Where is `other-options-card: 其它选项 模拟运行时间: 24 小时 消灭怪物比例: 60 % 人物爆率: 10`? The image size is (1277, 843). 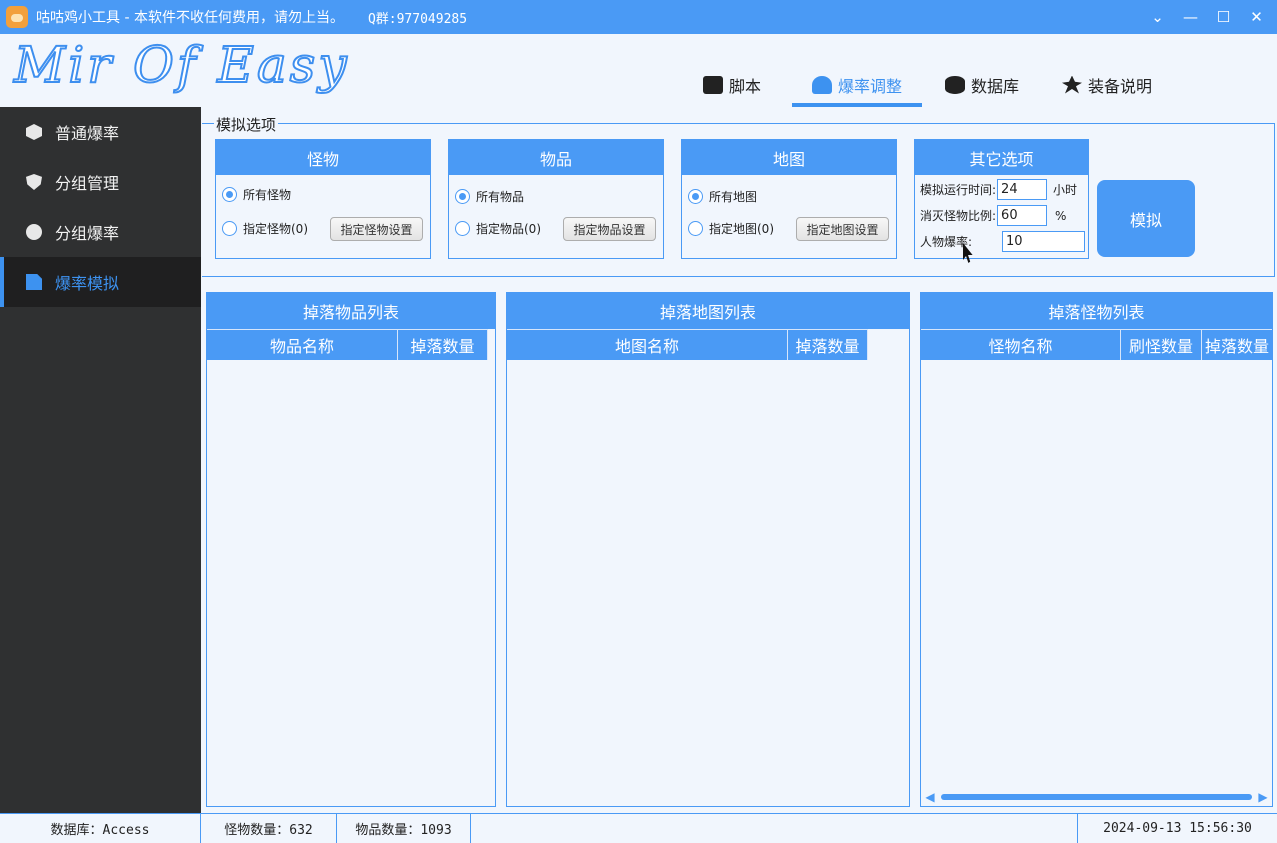
other-options-card: 其它选项 模拟运行时间: 24 小时 消灭怪物比例: 60 % 人物爆率: 10 is located at coordinates (1001, 199).